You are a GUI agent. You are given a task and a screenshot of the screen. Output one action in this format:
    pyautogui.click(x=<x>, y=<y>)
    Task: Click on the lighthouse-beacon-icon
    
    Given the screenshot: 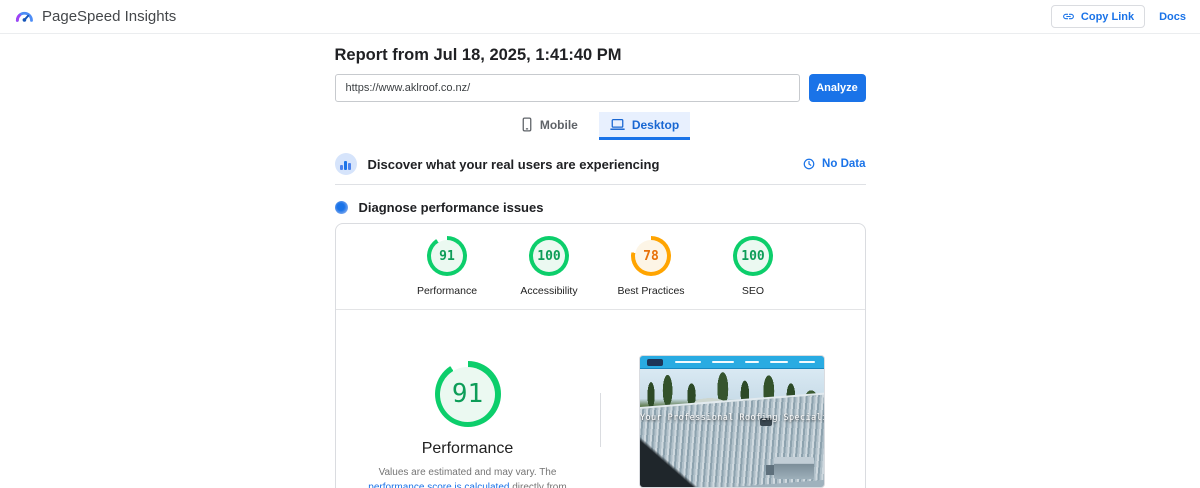 What is the action you would take?
    pyautogui.click(x=341, y=207)
    